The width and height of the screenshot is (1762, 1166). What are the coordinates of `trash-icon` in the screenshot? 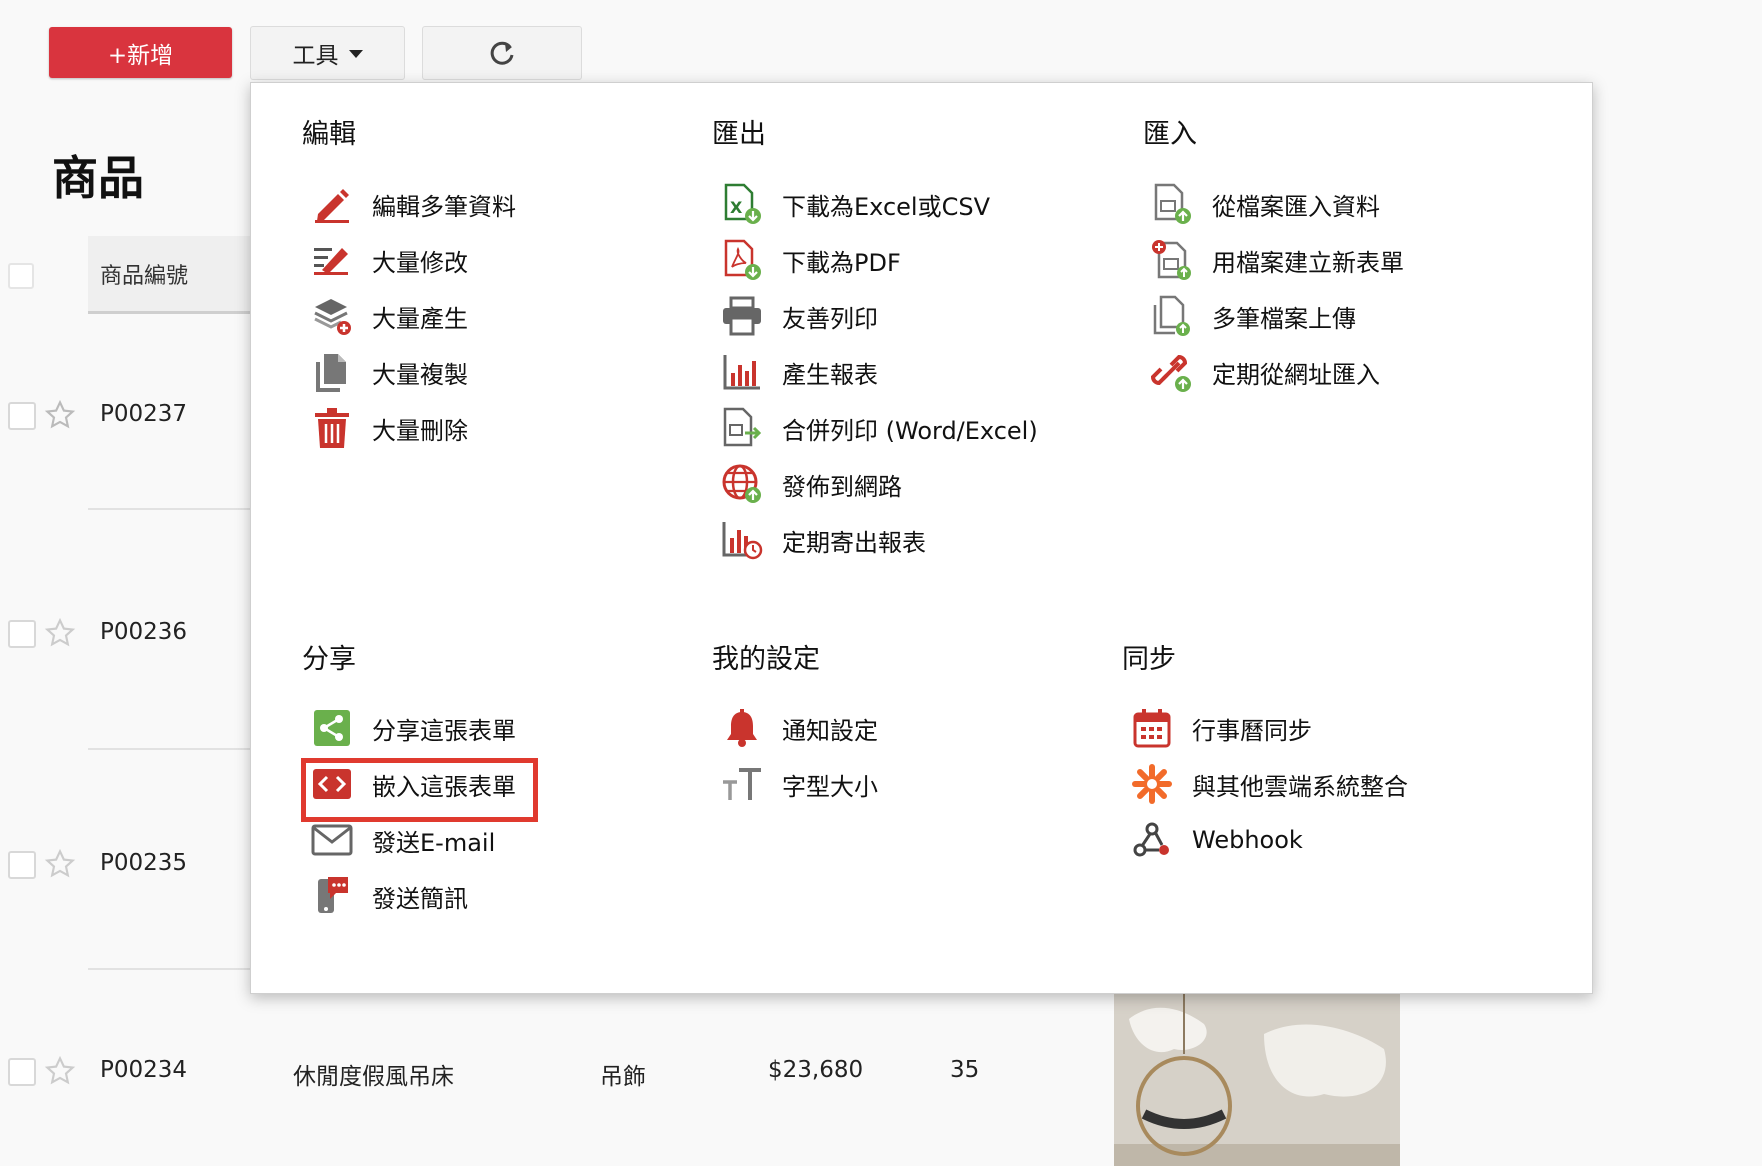 It's located at (332, 428).